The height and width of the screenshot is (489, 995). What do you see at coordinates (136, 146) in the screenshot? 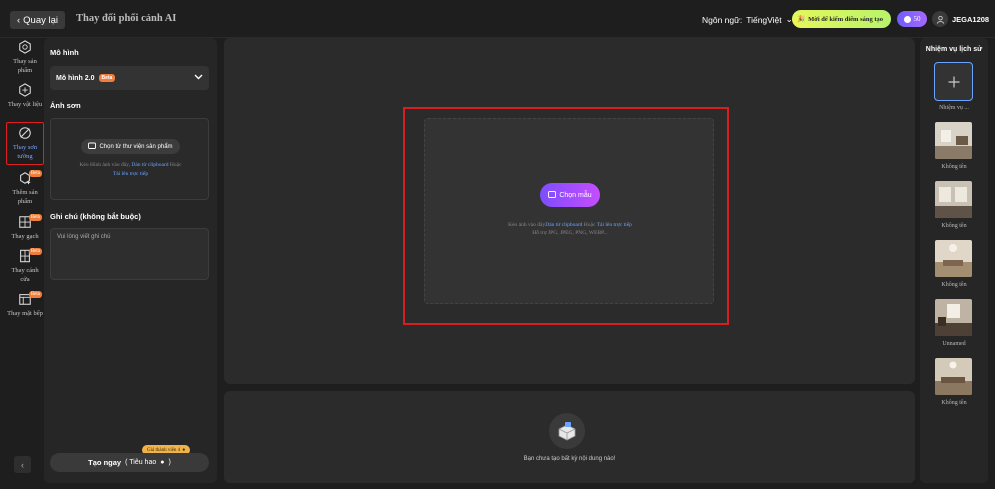
I see `library-button-label: Chọn từ thư viện sản phẩm` at bounding box center [136, 146].